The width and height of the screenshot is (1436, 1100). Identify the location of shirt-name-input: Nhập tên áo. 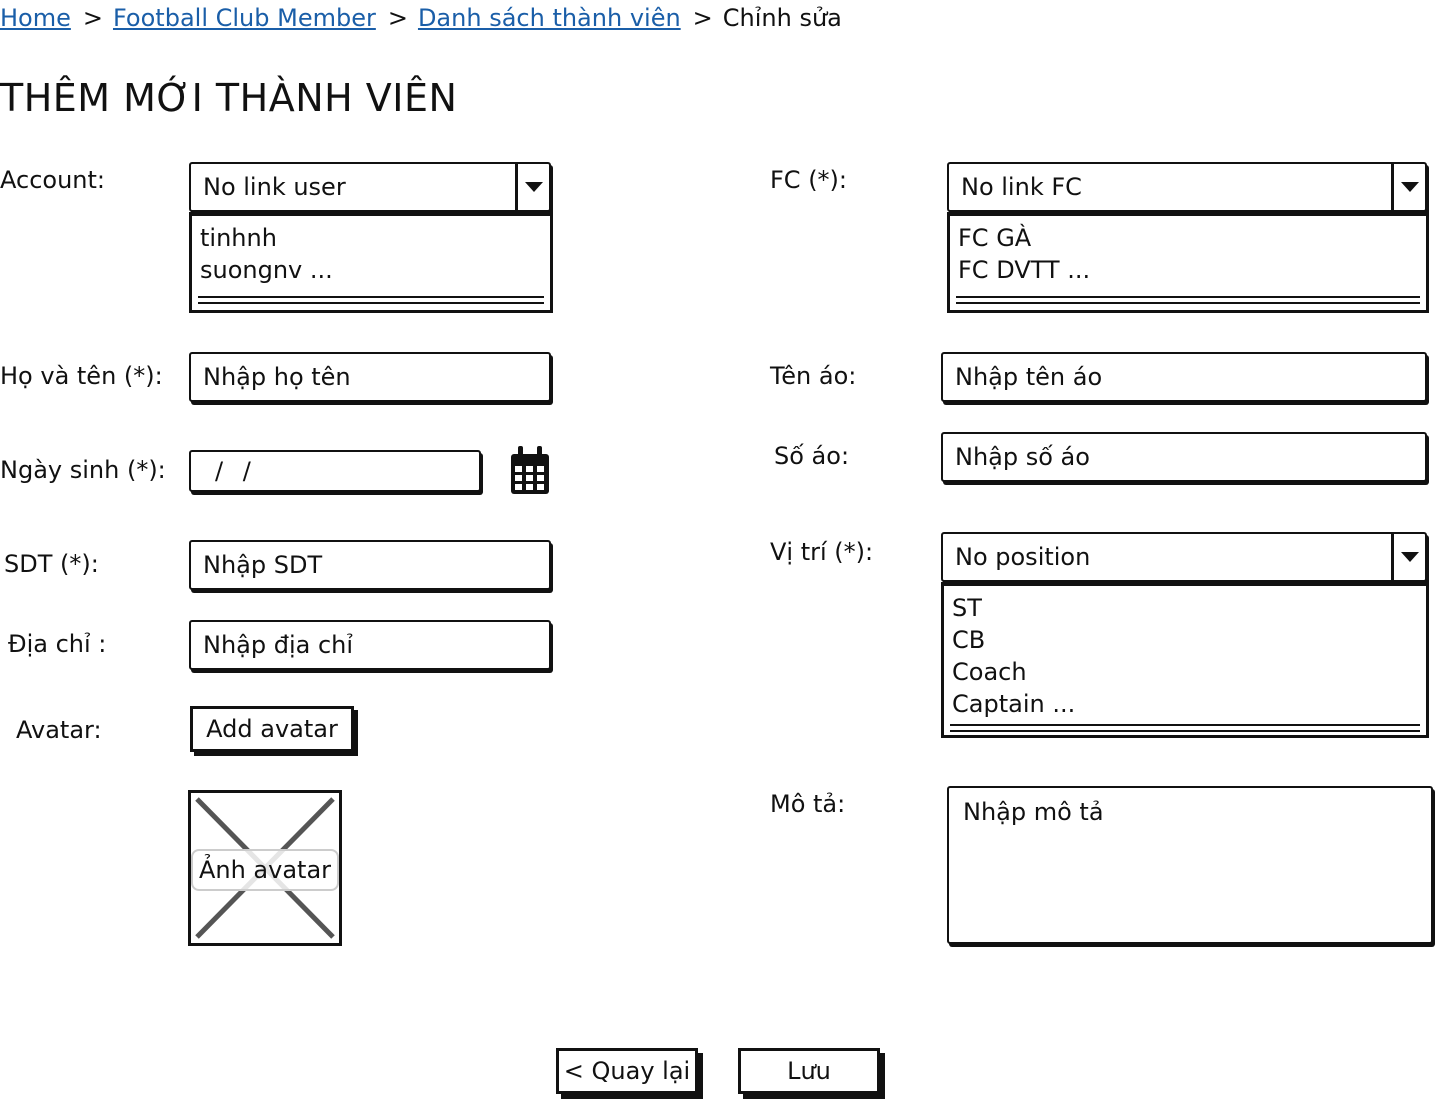
(1184, 377).